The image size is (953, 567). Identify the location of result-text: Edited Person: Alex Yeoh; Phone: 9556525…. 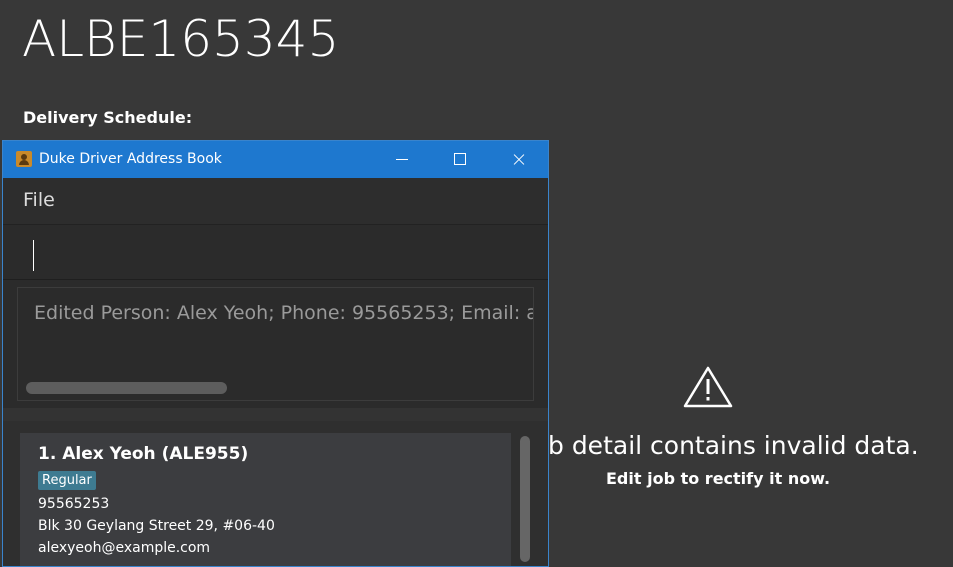
(284, 313).